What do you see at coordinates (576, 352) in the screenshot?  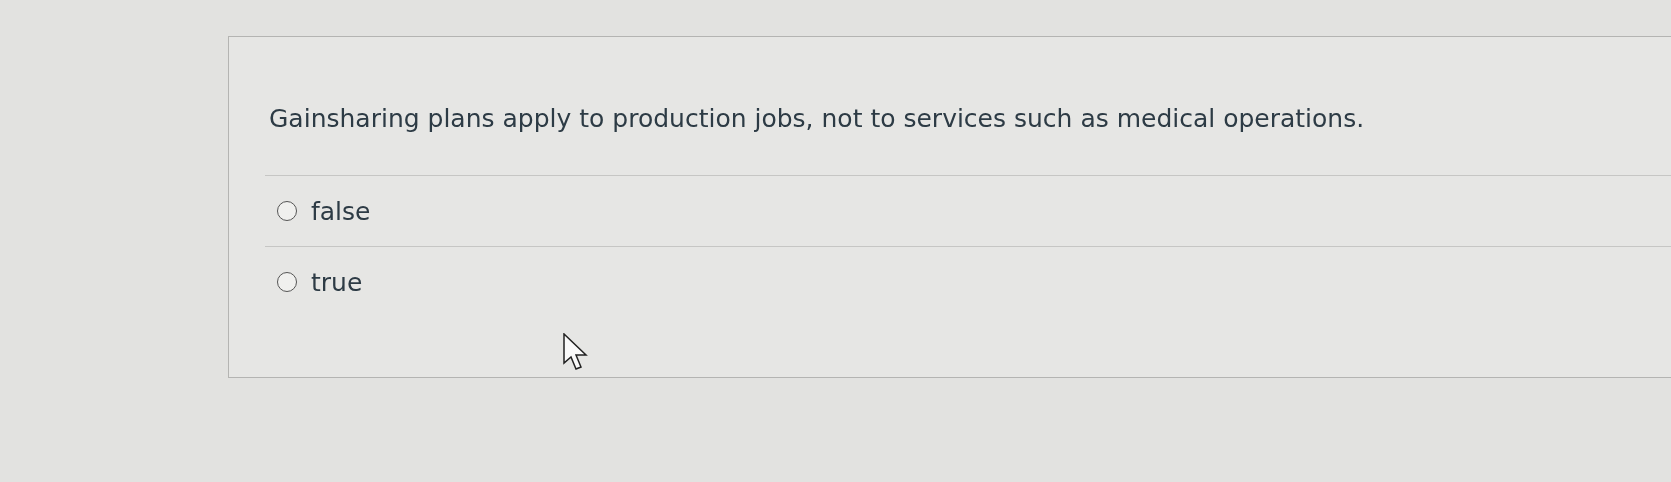 I see `mouse-pointer-icon` at bounding box center [576, 352].